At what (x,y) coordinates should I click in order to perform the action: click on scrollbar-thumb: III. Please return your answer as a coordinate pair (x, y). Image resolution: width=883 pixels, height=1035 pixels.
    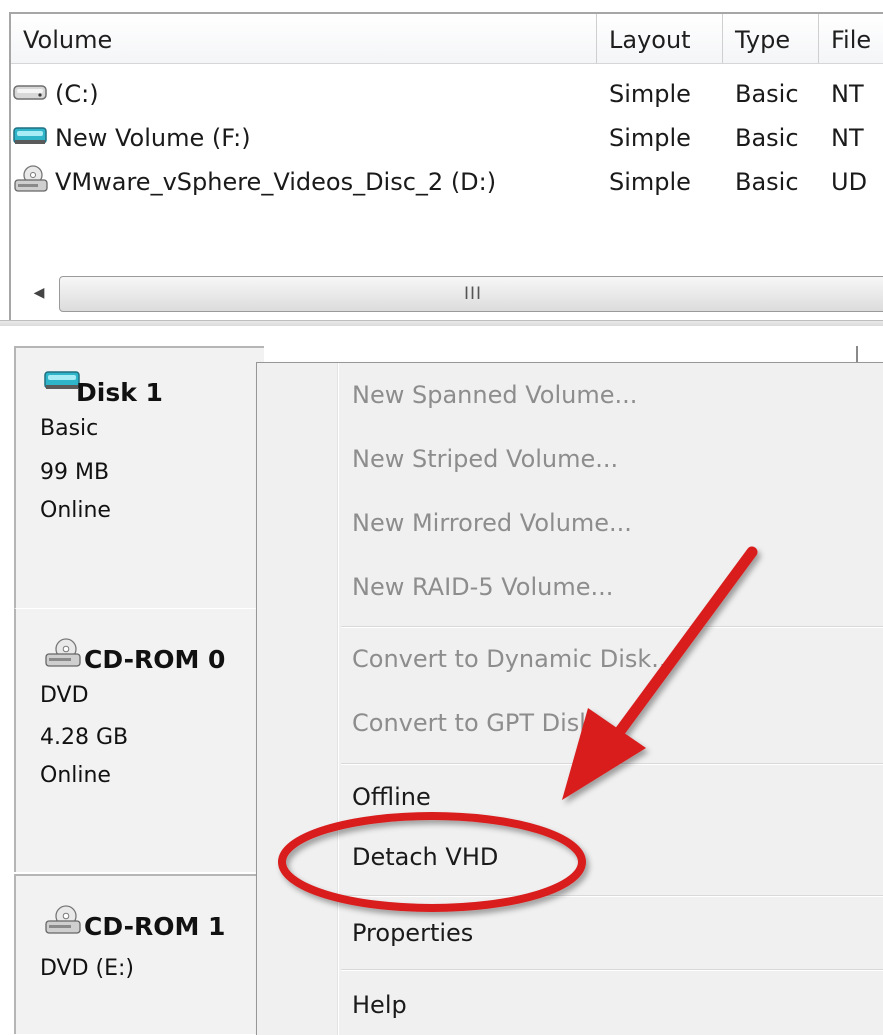
    Looking at the image, I should click on (471, 294).